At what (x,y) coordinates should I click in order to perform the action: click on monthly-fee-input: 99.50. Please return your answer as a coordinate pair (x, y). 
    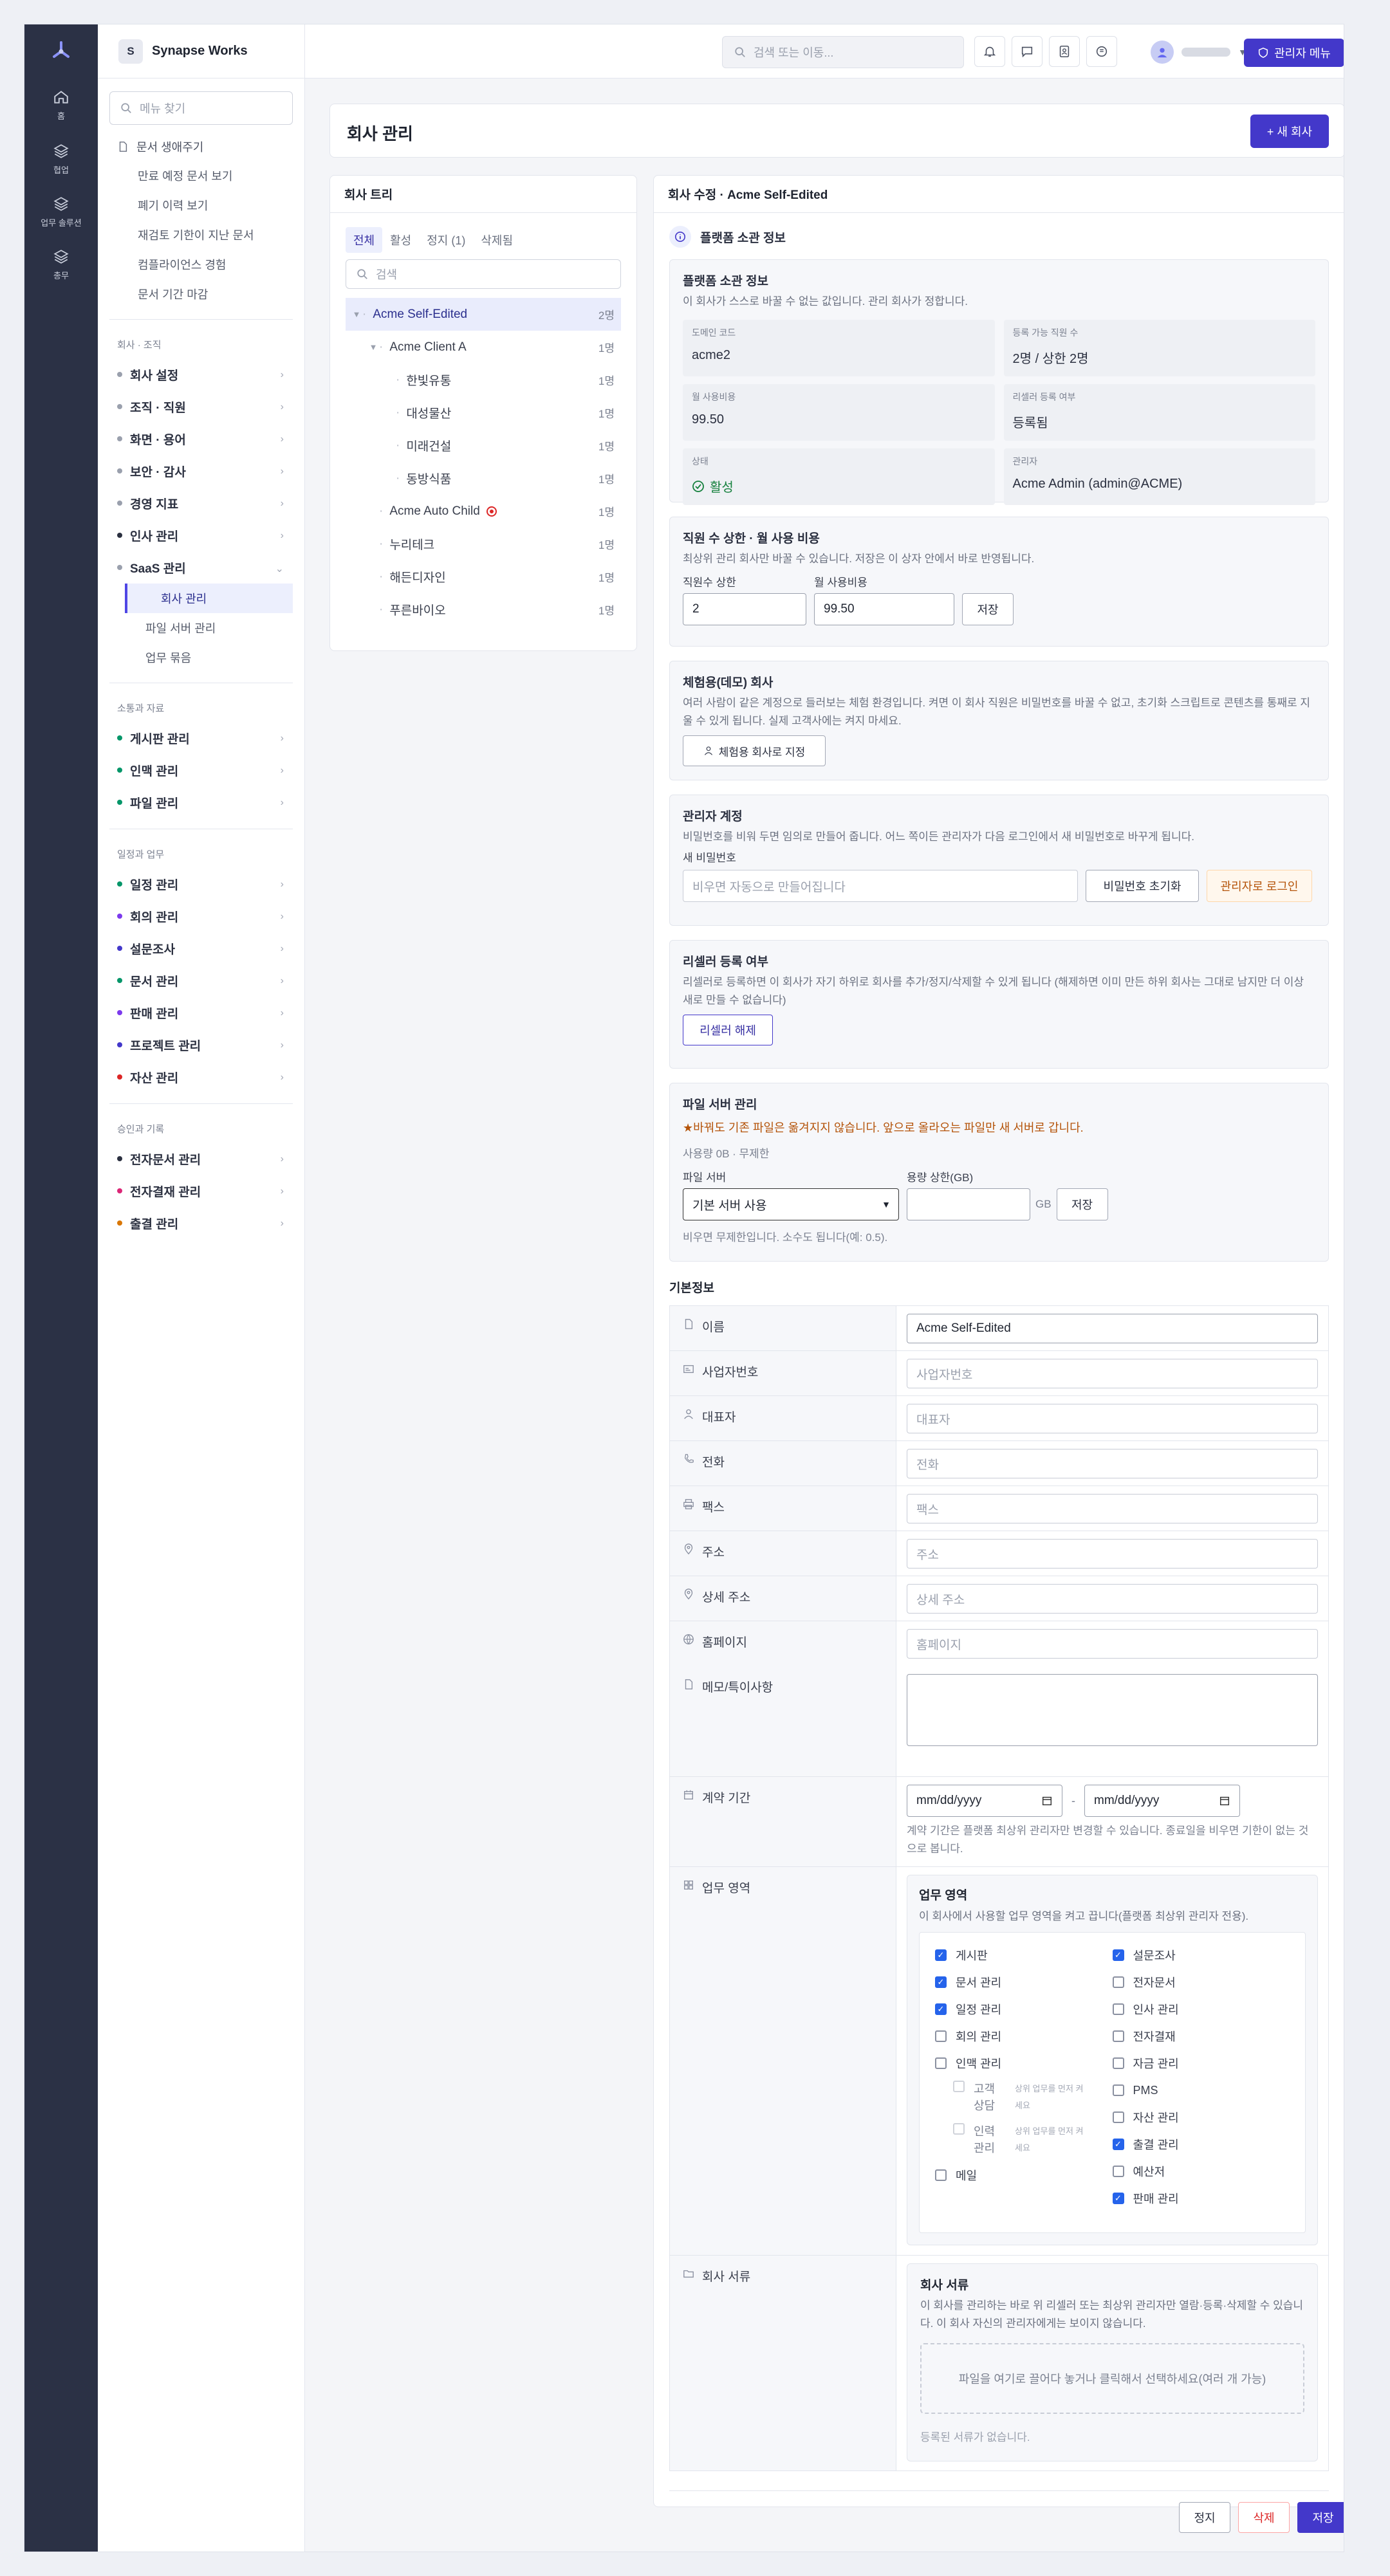
    Looking at the image, I should click on (884, 609).